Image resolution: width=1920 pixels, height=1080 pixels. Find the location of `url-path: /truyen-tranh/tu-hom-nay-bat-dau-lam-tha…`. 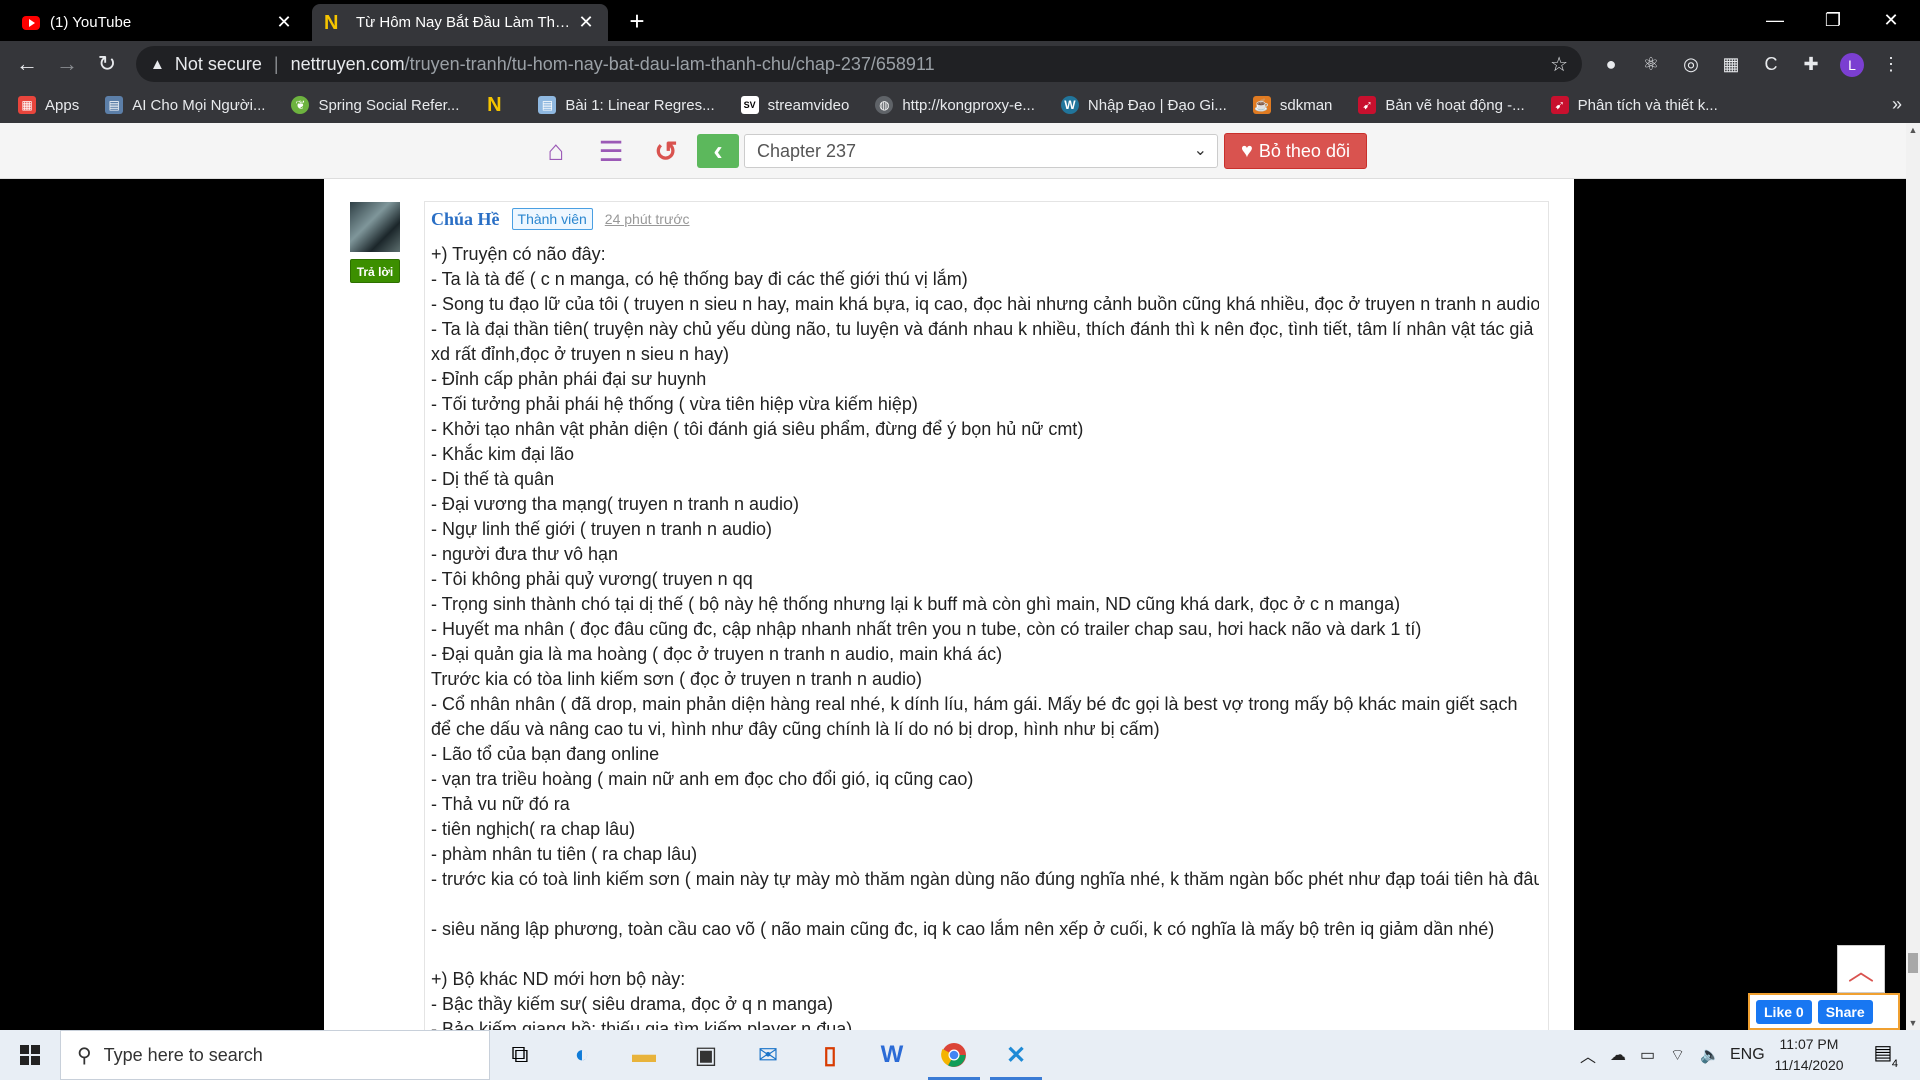

url-path: /truyen-tranh/tu-hom-nay-bat-dau-lam-tha… is located at coordinates (669, 63).